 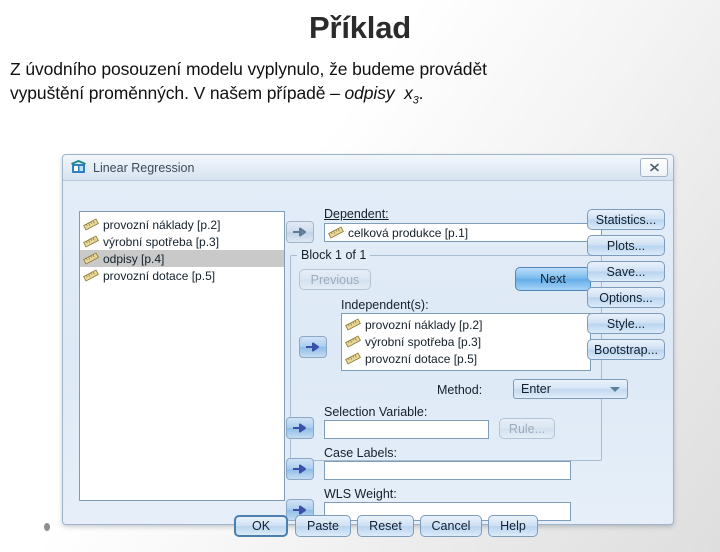 I want to click on body-line-2-emphasis: odpisy, so click(x=369, y=93).